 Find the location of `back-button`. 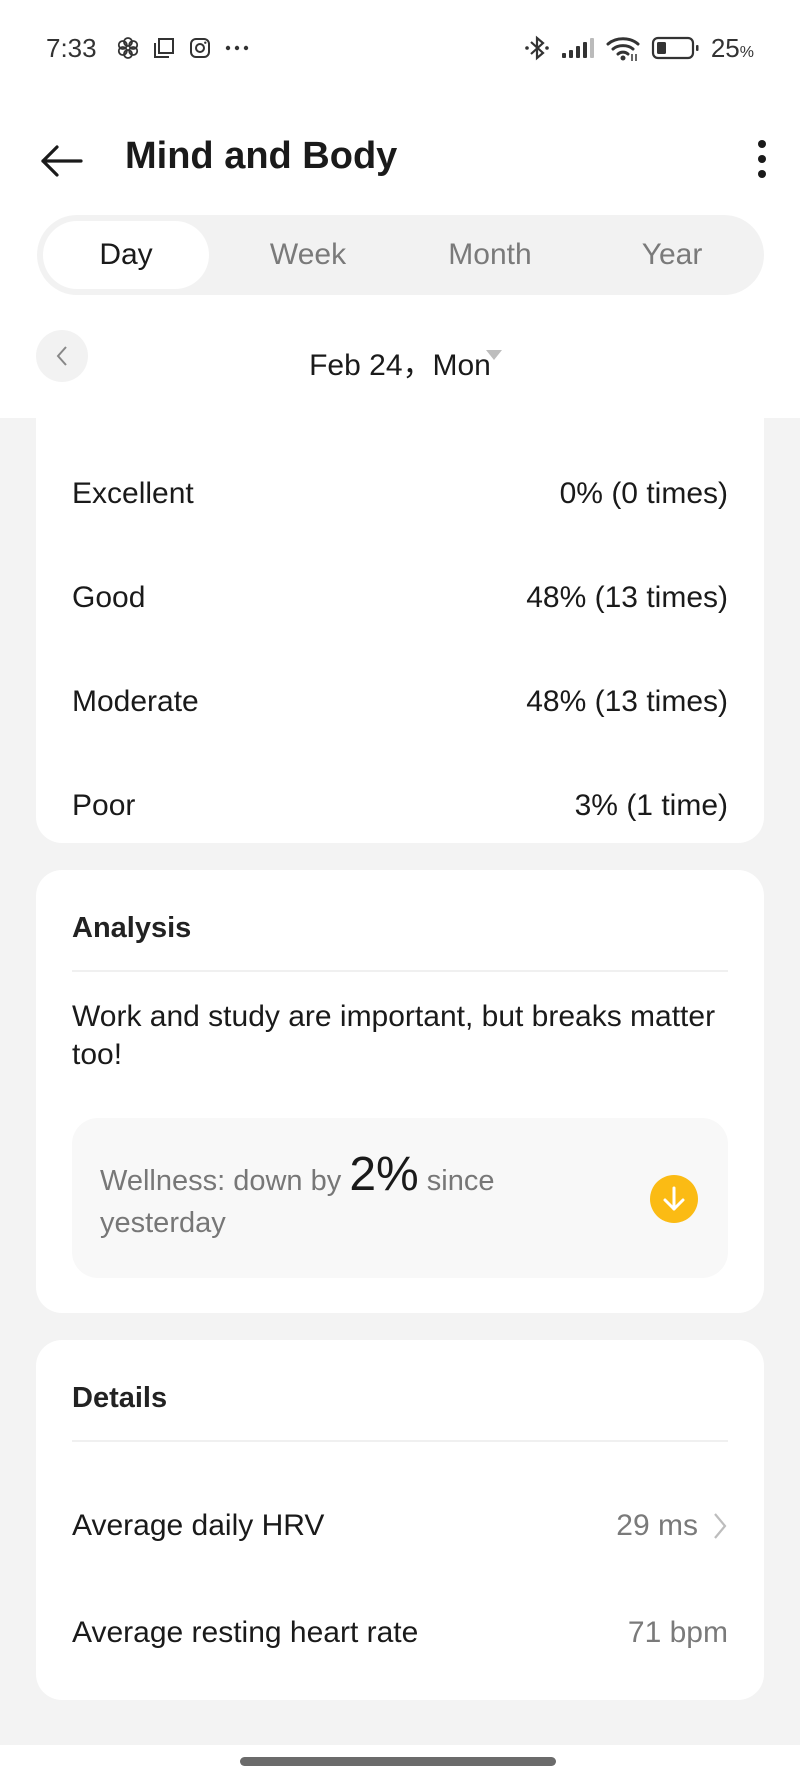

back-button is located at coordinates (62, 161).